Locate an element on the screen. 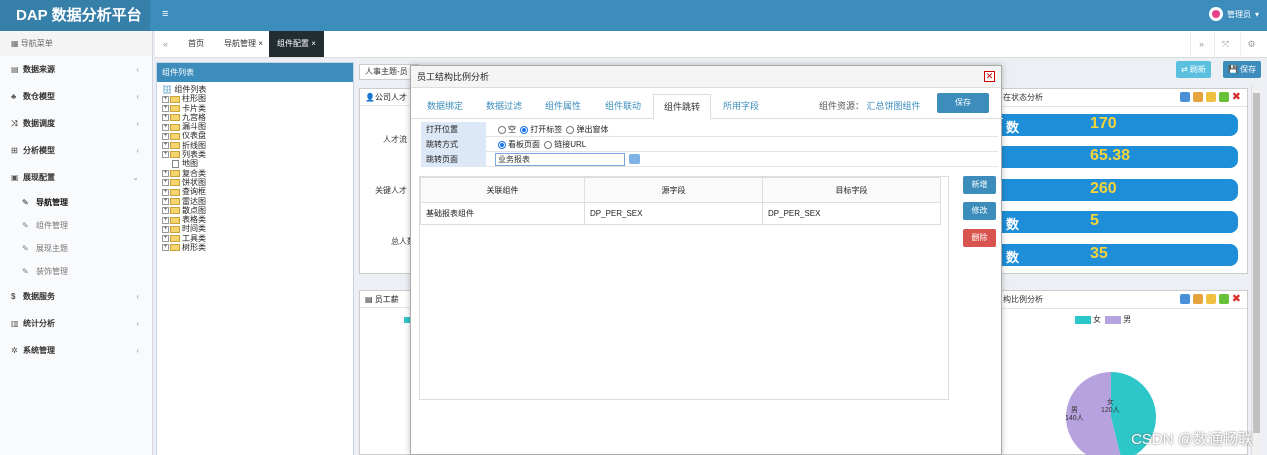 The height and width of the screenshot is (455, 1267). tab-component-config: 组件配置 × is located at coordinates (296, 44).